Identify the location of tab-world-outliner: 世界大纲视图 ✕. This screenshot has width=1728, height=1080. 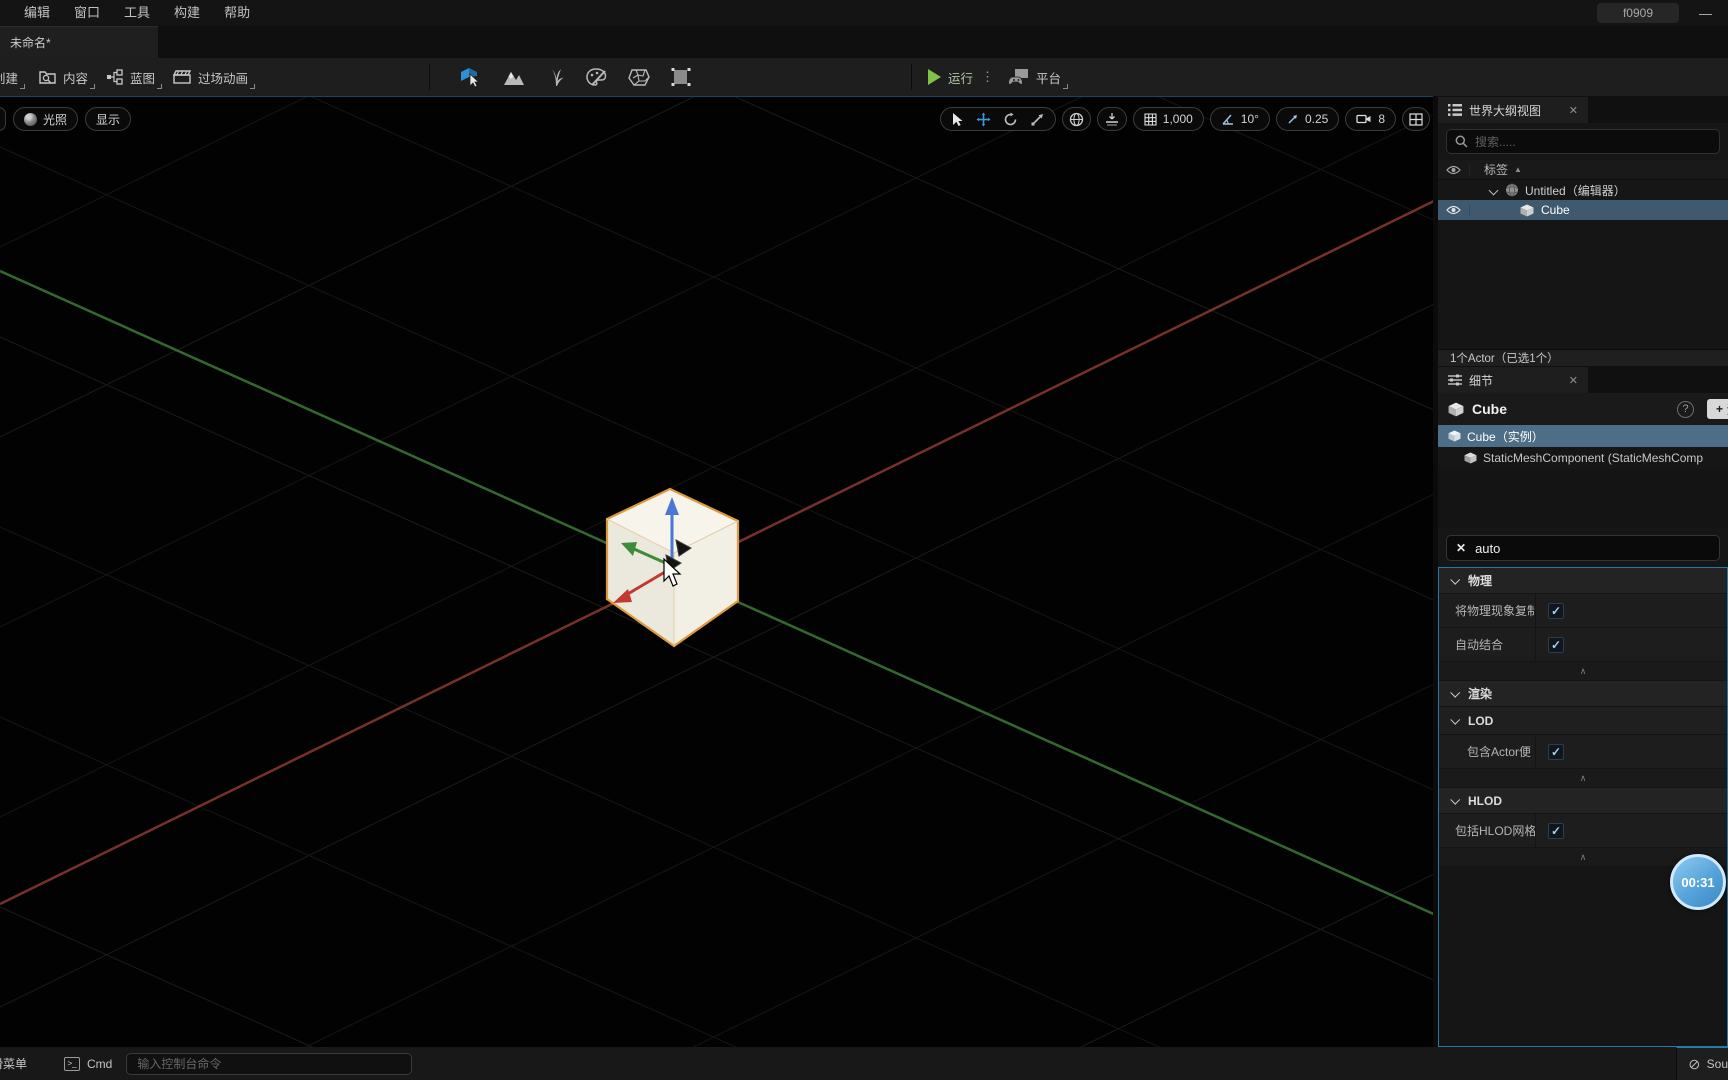
(1513, 110).